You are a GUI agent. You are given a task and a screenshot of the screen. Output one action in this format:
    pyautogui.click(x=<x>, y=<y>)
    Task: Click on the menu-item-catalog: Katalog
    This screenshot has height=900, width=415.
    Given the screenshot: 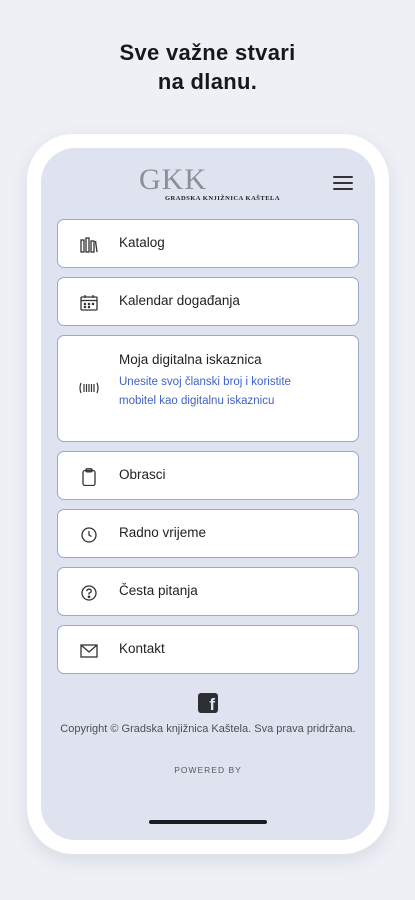 What is the action you would take?
    pyautogui.click(x=208, y=243)
    